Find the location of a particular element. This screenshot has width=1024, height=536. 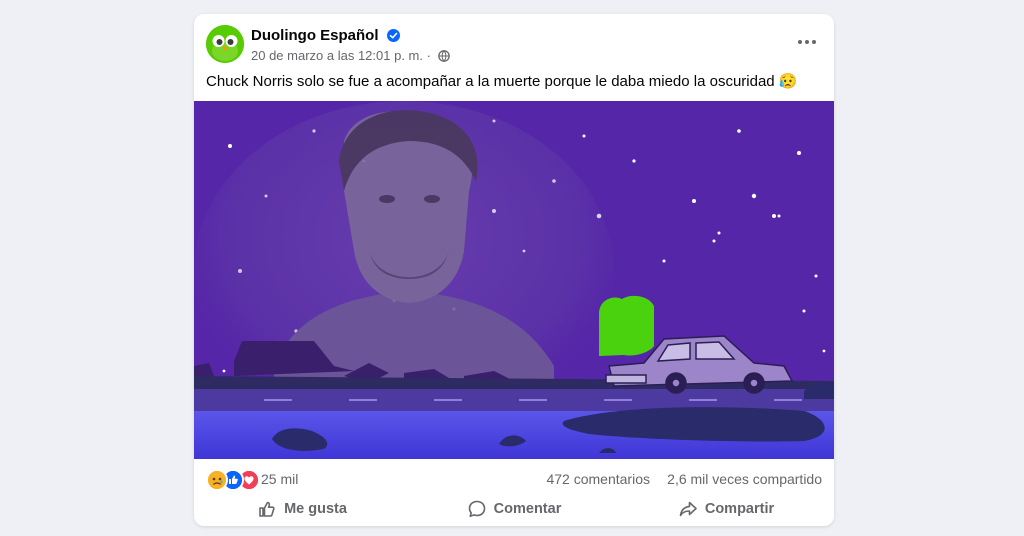

post-meta: 20 de marzo a las 12:01 p. m. · is located at coordinates (350, 56).